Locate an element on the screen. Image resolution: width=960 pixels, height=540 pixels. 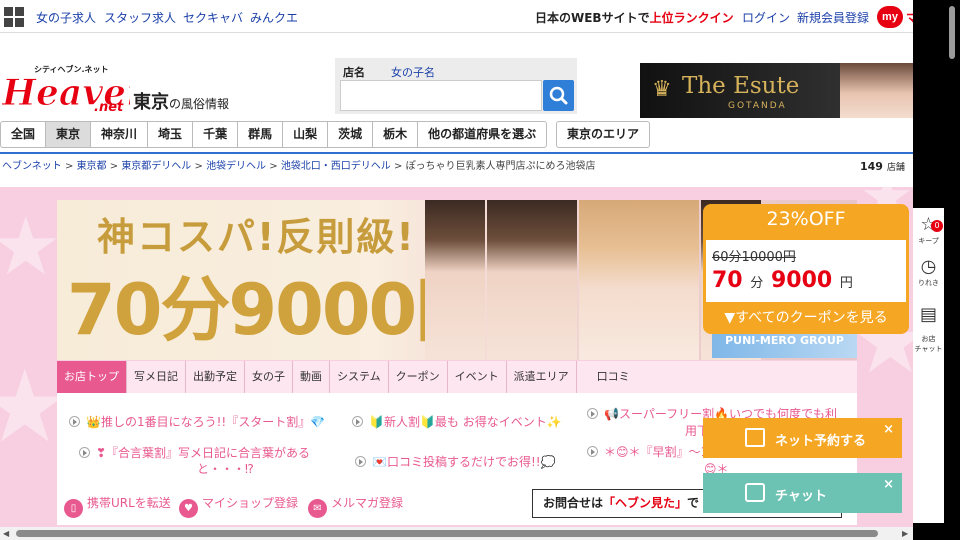
cityheaven-logo: シティヘブン.ネット Heaven .net is located at coordinates (77, 89).